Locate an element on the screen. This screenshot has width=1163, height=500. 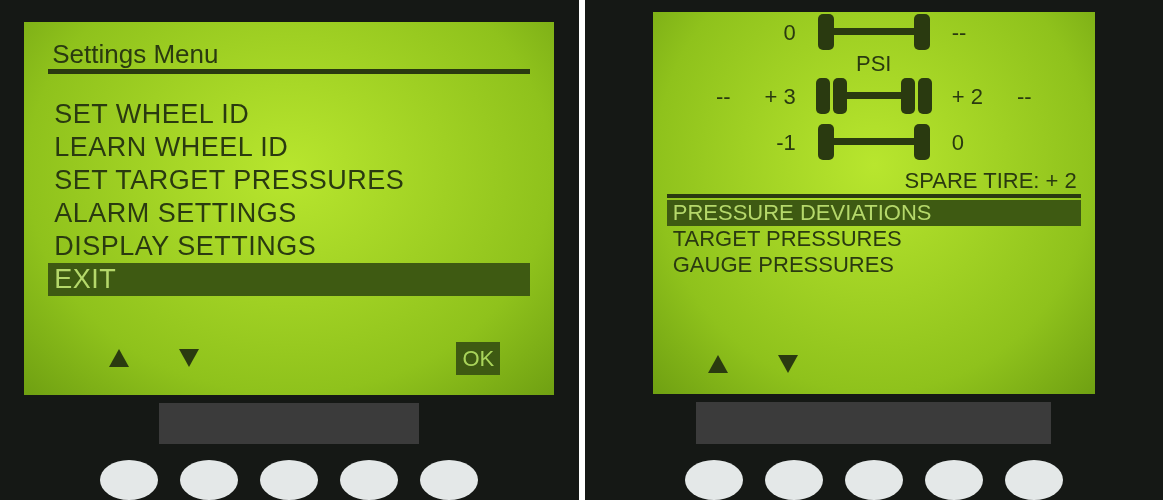
menu-item: TARGET PRESSURES is located at coordinates (873, 239).